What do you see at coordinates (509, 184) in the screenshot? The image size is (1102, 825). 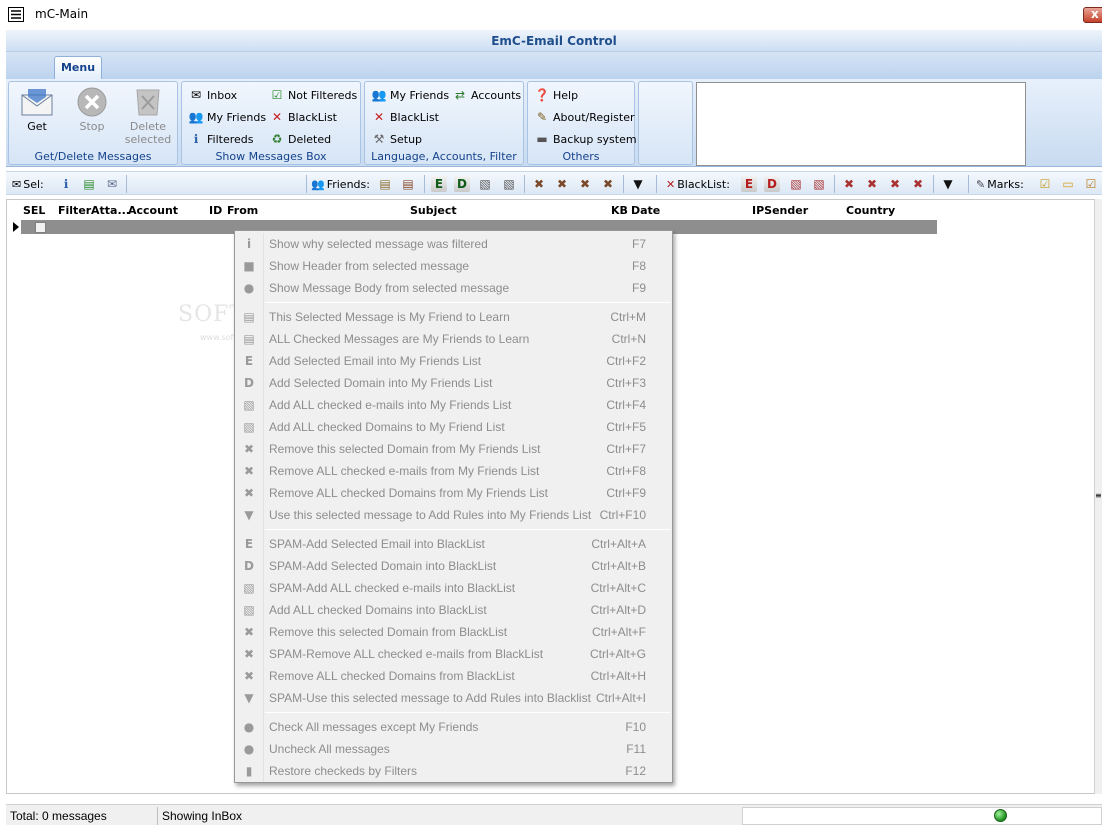 I see `friends-add-all-domains-icon: ▧` at bounding box center [509, 184].